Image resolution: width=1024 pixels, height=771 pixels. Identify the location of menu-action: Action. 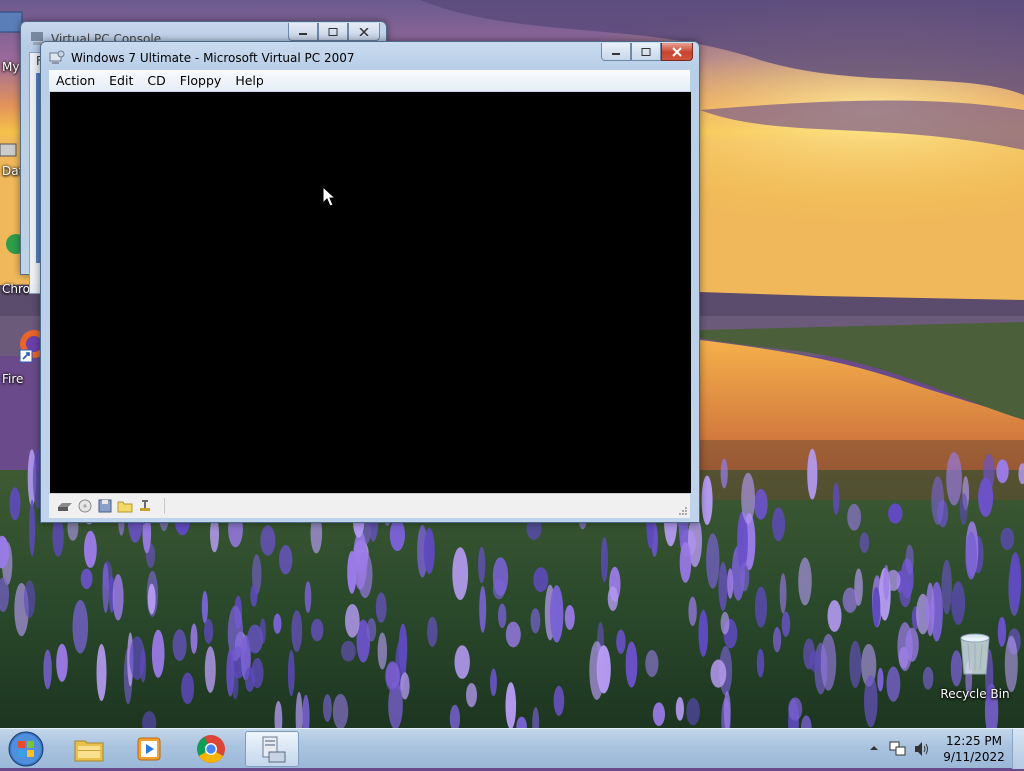
(75, 80).